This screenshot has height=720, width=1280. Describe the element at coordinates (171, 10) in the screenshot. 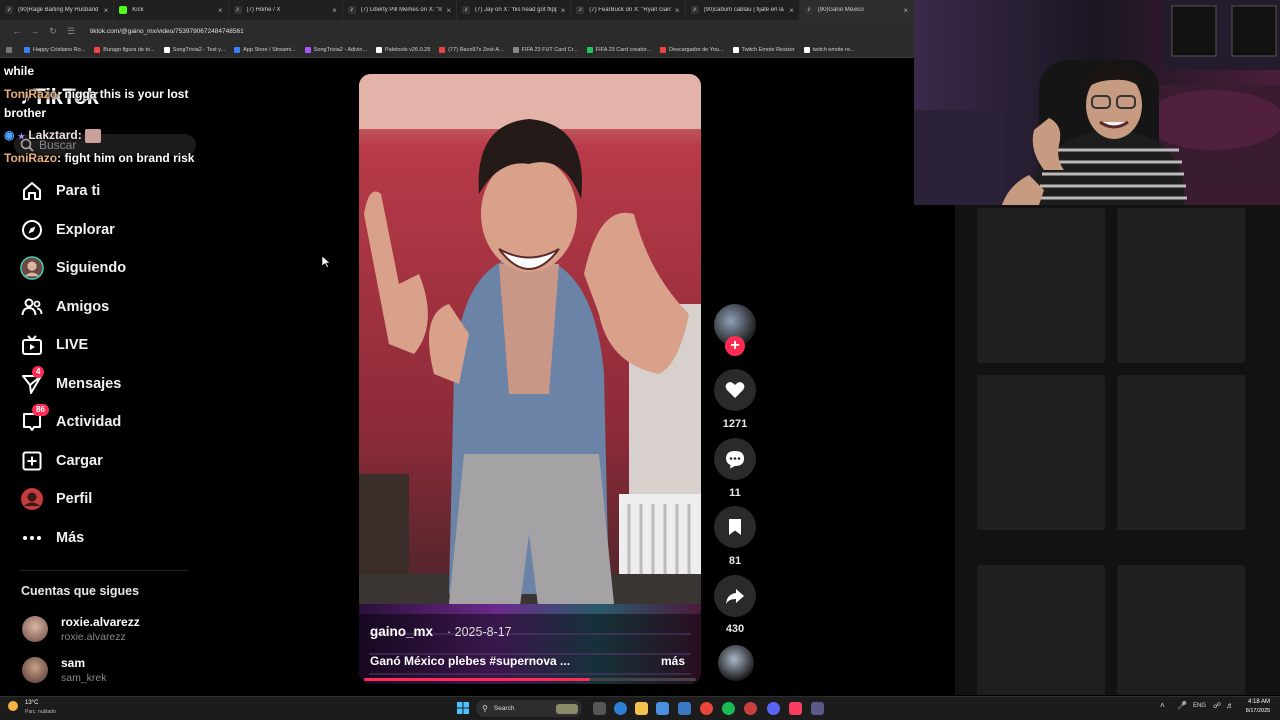

I see `browser-tab: Kick ×` at that location.